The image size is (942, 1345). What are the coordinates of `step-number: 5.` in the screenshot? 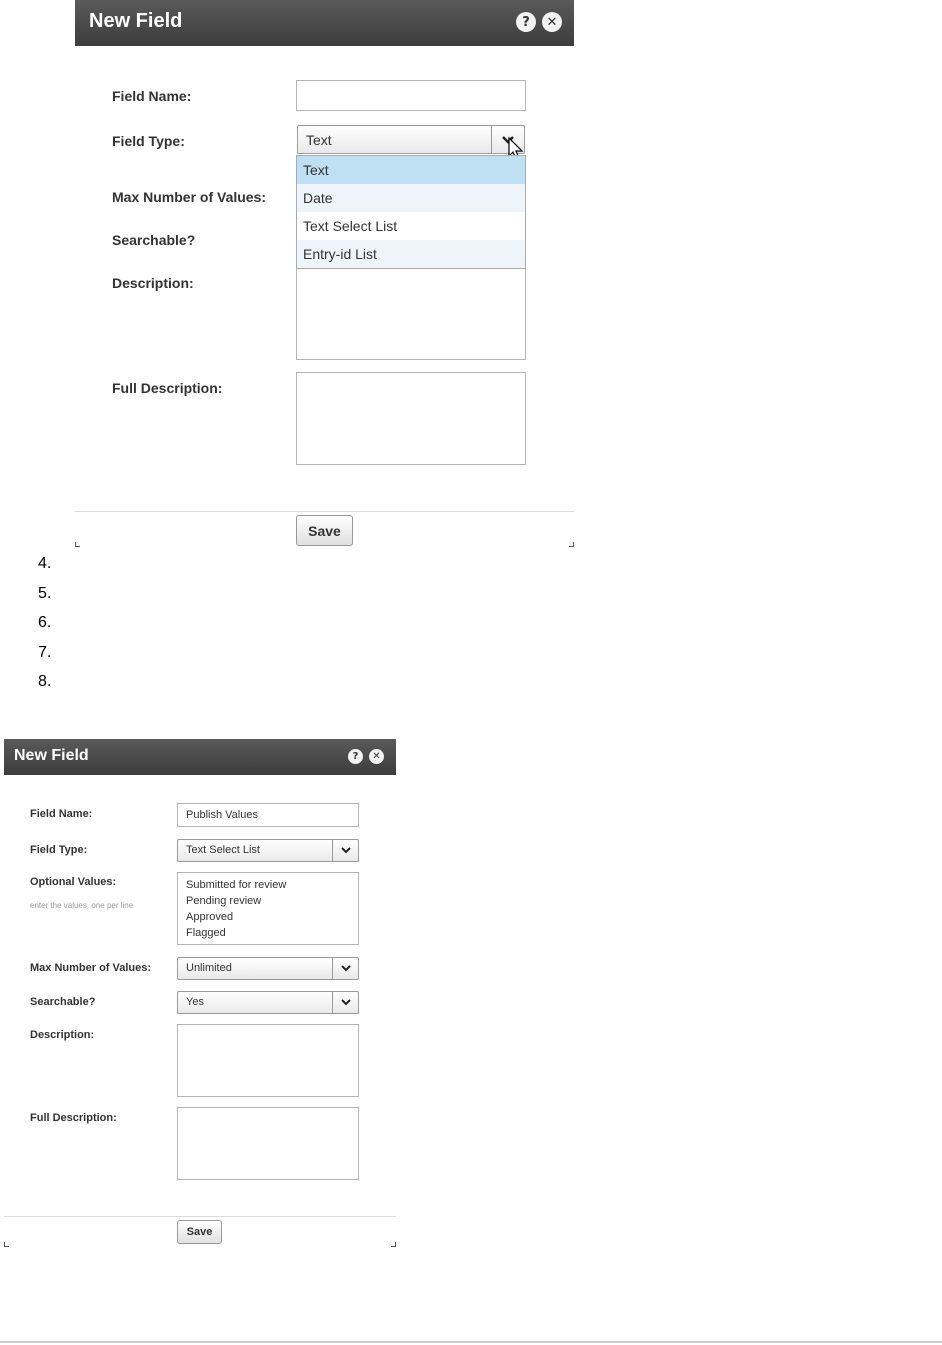 It's located at (45, 593).